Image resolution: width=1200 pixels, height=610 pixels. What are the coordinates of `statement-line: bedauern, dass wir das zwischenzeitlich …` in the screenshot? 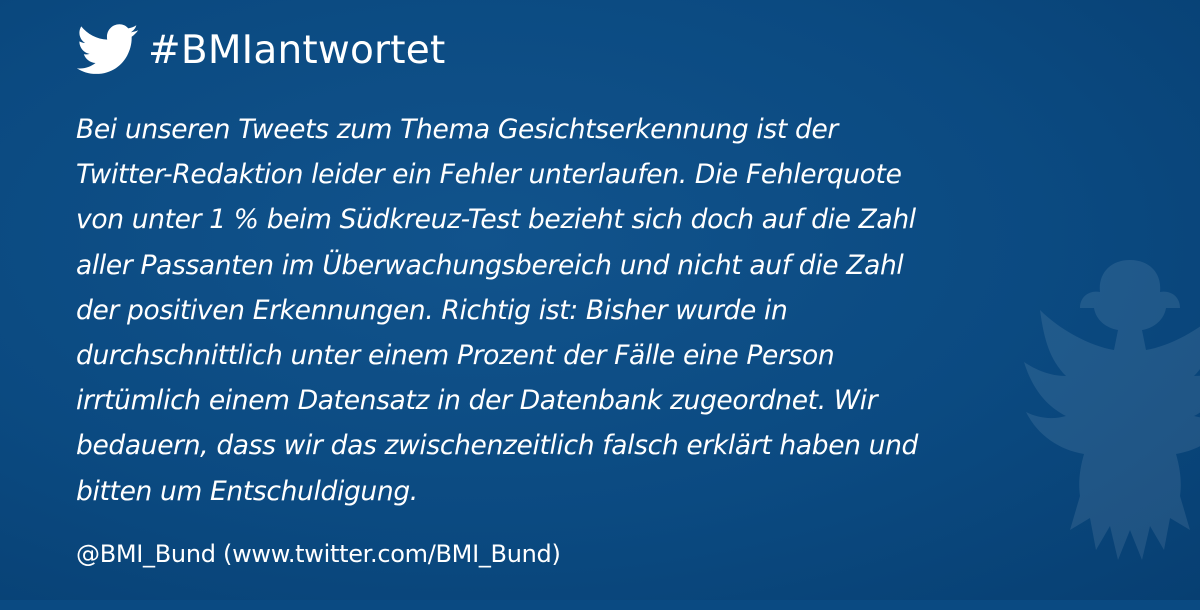 It's located at (497, 446).